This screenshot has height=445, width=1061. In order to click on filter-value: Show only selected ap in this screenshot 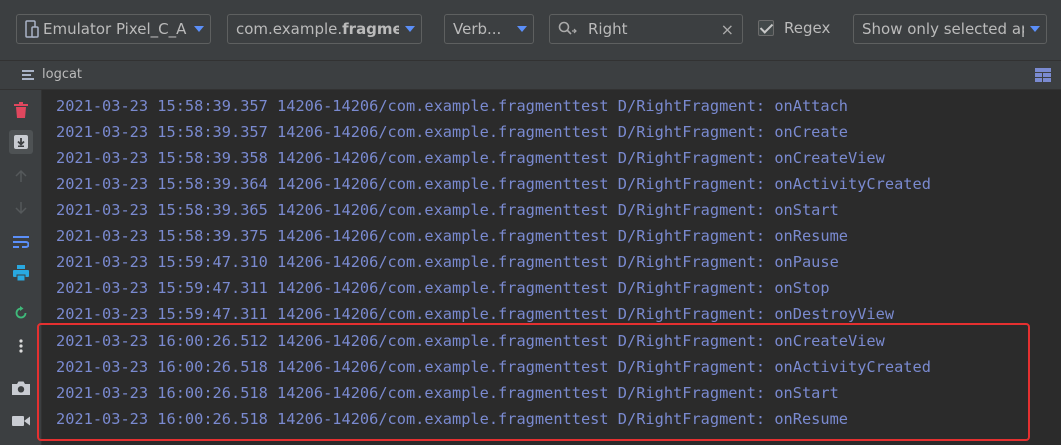, I will do `click(943, 29)`.